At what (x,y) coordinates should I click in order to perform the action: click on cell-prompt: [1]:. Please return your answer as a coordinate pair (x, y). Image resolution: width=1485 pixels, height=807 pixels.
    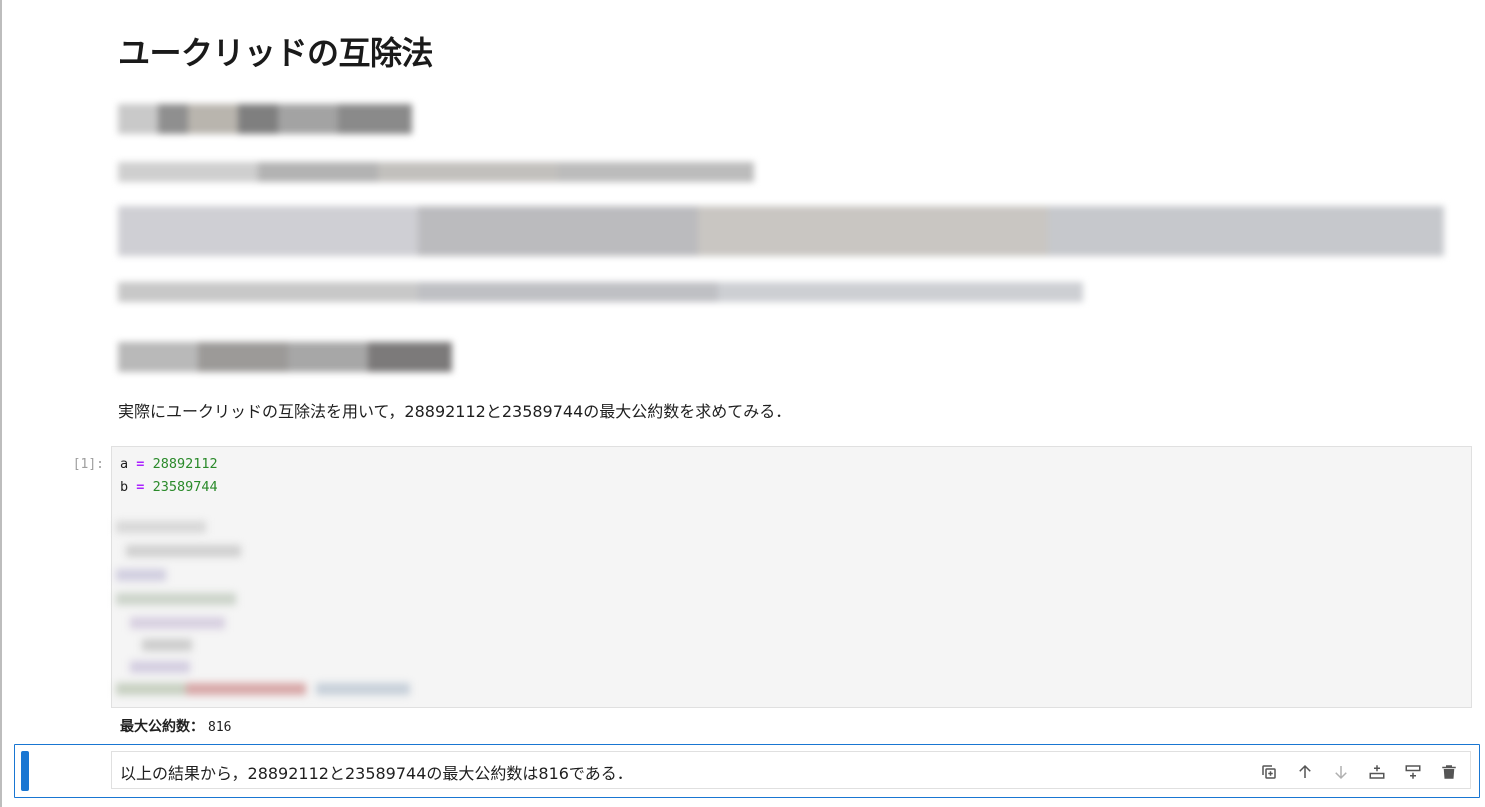
    Looking at the image, I should click on (88, 464).